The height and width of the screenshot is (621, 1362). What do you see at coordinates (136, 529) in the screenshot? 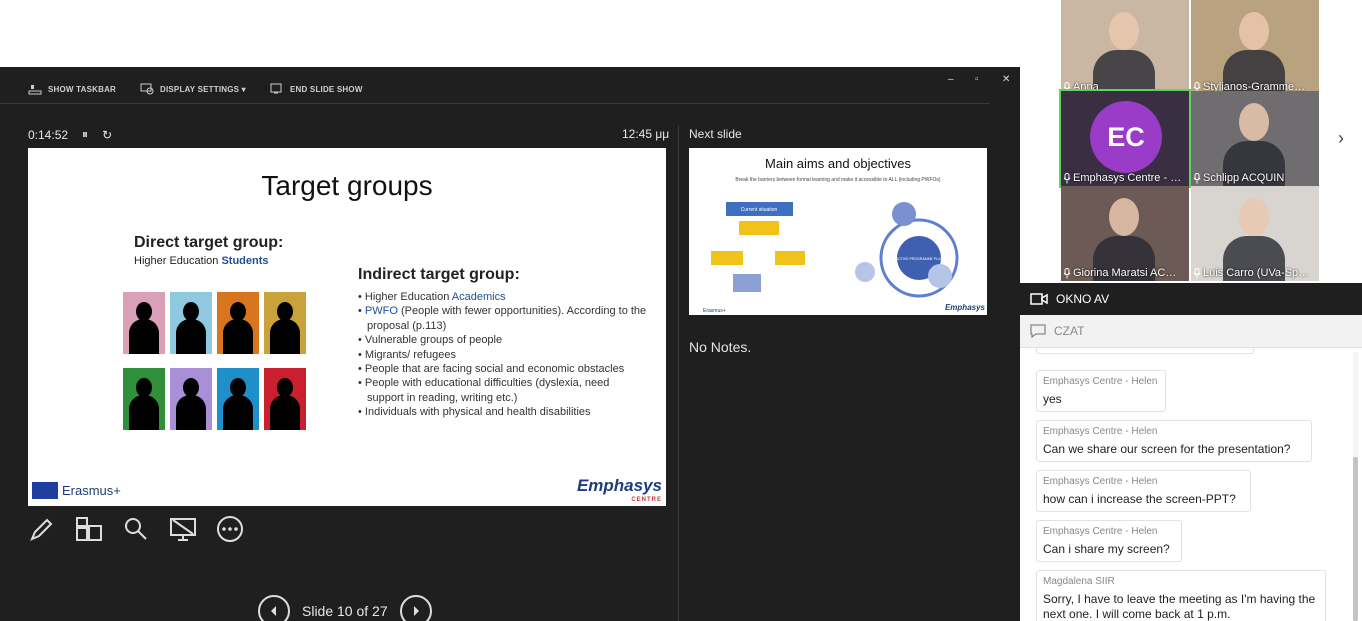
I see `zoom-icon` at bounding box center [136, 529].